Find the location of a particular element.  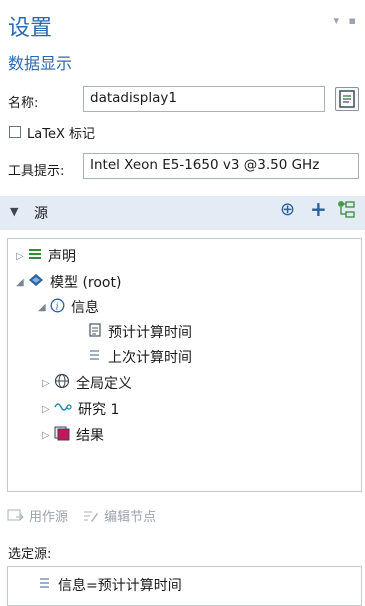

edit-node-label: 编辑节点 is located at coordinates (130, 517).